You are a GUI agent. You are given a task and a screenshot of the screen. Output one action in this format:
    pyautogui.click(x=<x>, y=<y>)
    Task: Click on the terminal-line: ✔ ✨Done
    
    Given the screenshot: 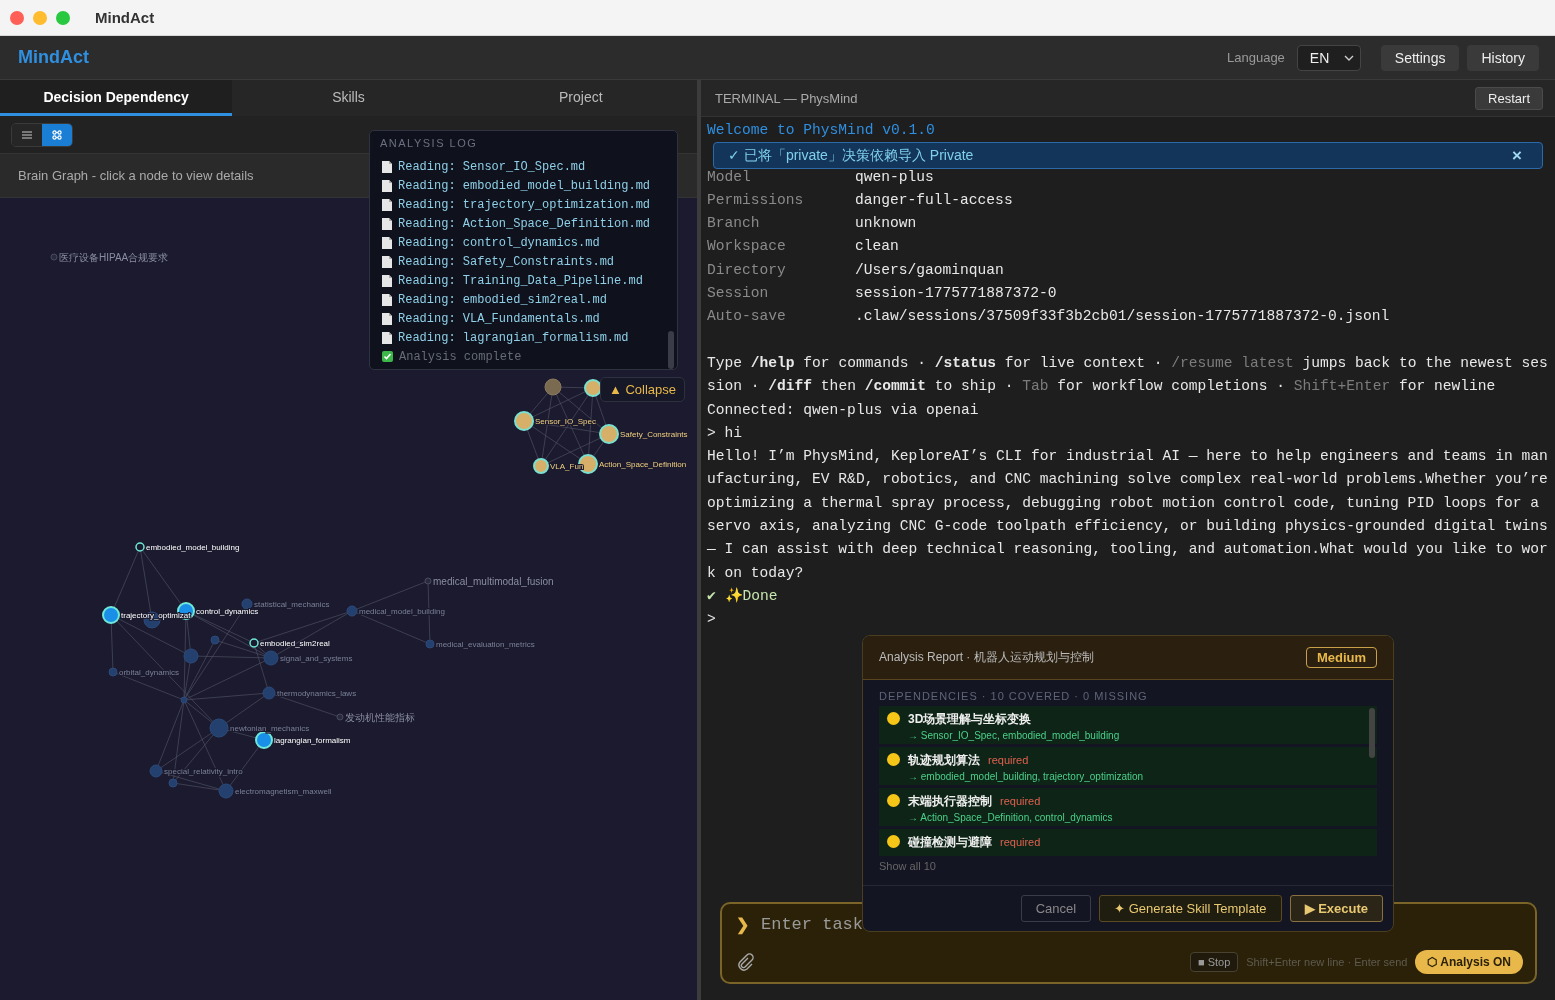 What is the action you would take?
    pyautogui.click(x=743, y=596)
    